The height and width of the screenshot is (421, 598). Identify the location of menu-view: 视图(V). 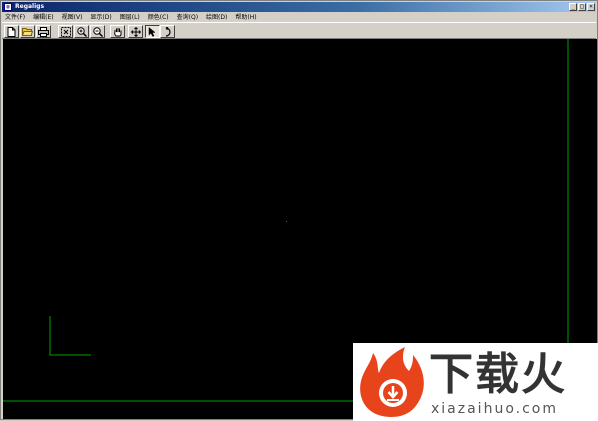
(72, 17).